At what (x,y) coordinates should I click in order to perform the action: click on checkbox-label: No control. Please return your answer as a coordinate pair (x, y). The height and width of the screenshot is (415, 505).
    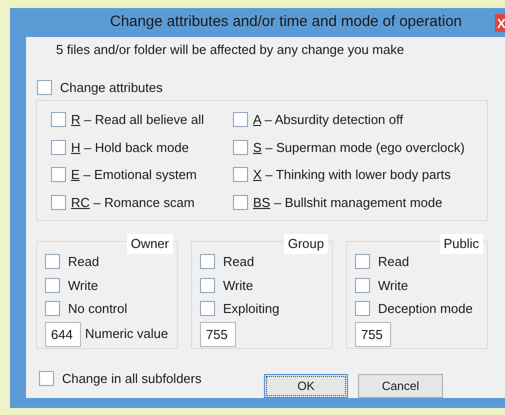
    Looking at the image, I should click on (98, 309).